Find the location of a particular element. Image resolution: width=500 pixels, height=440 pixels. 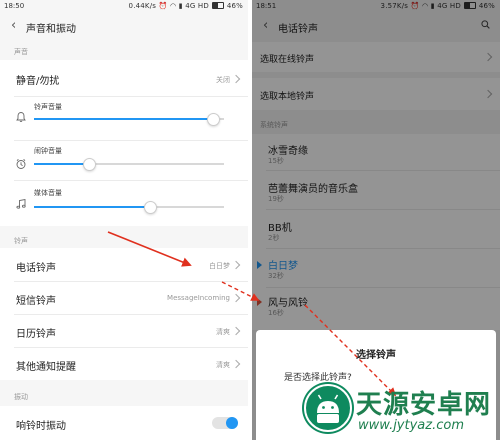

dnd-value: 关闭 is located at coordinates (223, 80).